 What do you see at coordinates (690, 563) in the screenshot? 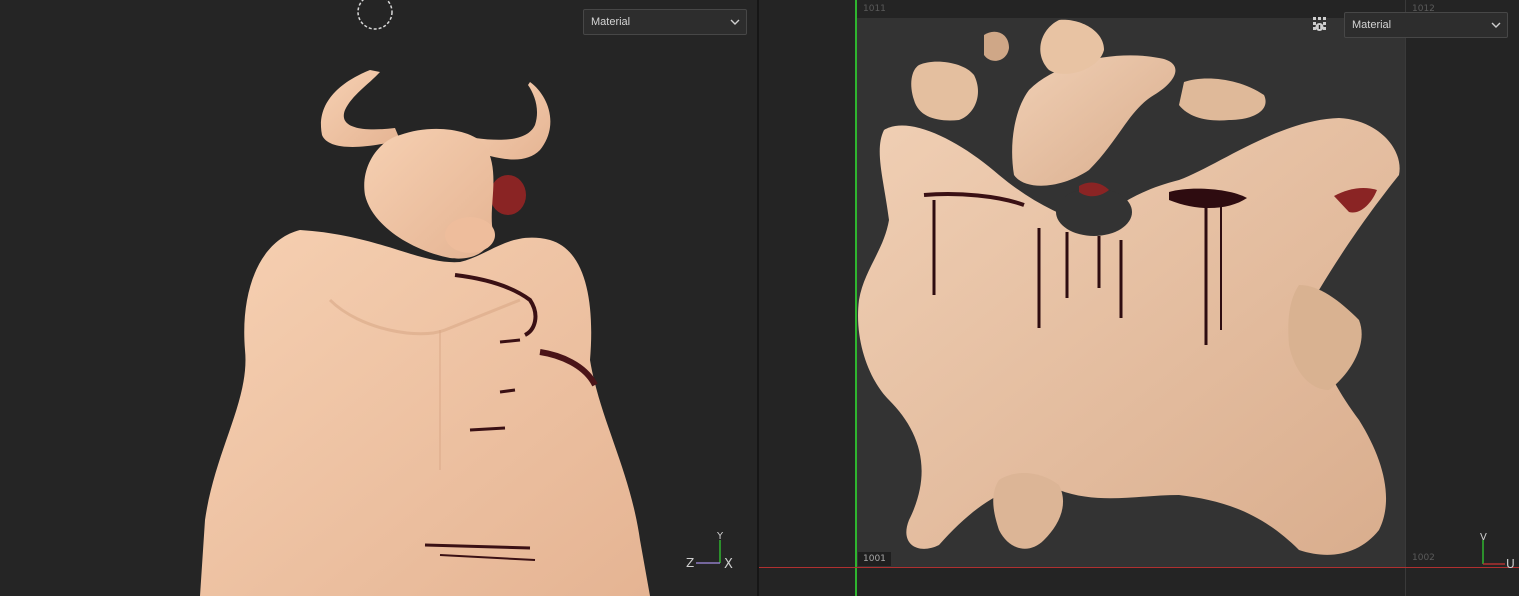
I see `axis-z-label: Z` at bounding box center [690, 563].